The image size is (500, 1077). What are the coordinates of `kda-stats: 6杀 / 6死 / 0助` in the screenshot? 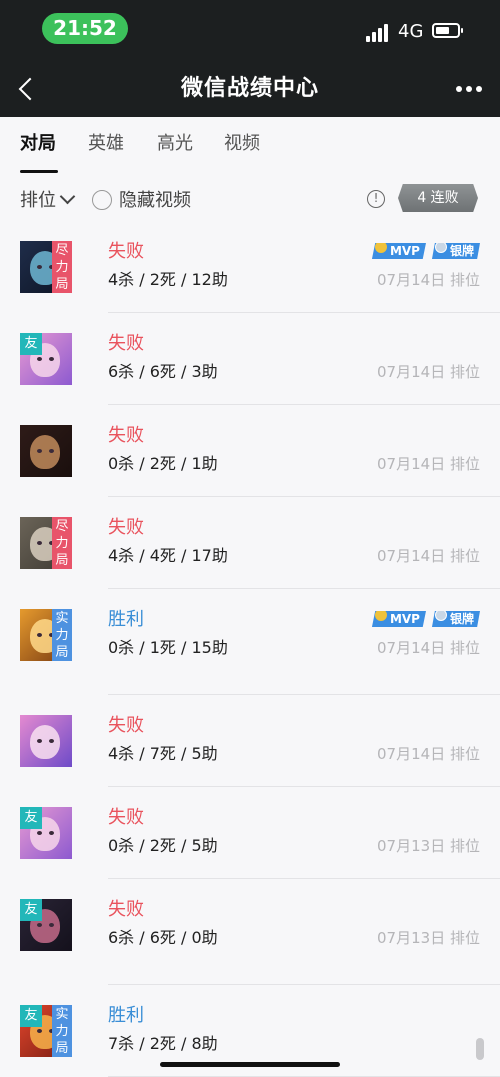 It's located at (163, 937).